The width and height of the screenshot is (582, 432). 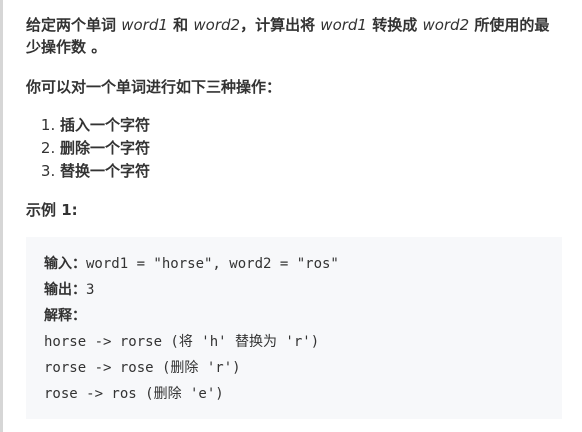 I want to click on operation-label: 插入一个字符, so click(x=105, y=125).